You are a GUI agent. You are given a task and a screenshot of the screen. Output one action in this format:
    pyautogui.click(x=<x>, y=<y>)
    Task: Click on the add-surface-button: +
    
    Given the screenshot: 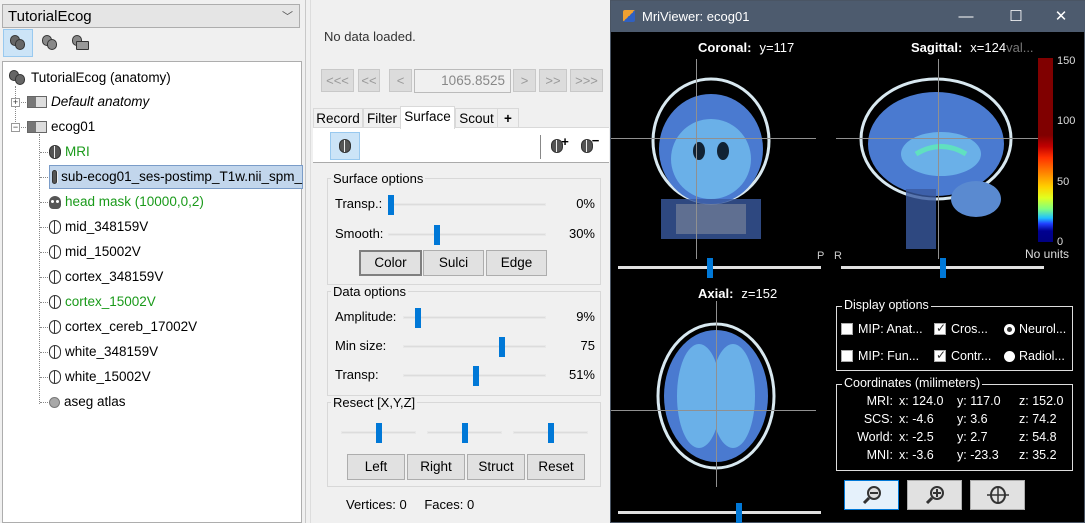 What is the action you would take?
    pyautogui.click(x=560, y=145)
    